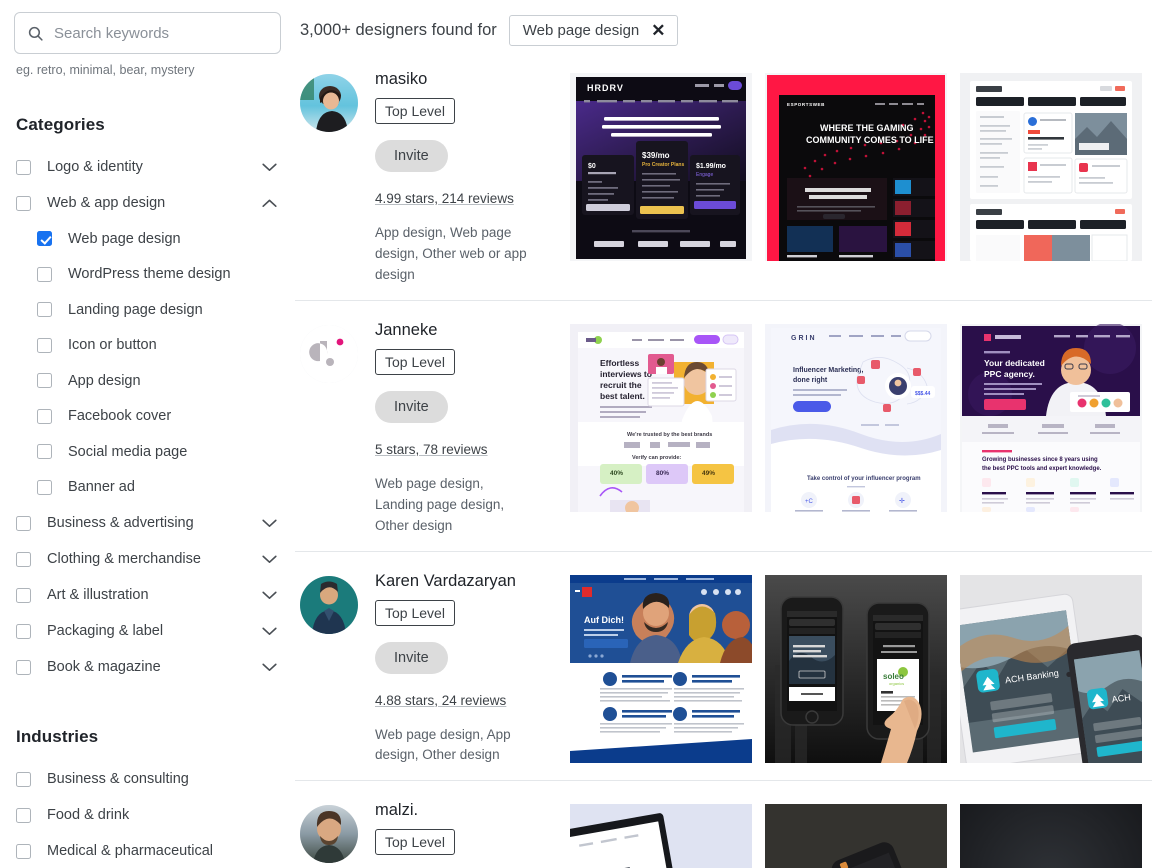 This screenshot has width=1152, height=868. Describe the element at coordinates (44, 452) in the screenshot. I see `checkbox-social-media-page` at that location.